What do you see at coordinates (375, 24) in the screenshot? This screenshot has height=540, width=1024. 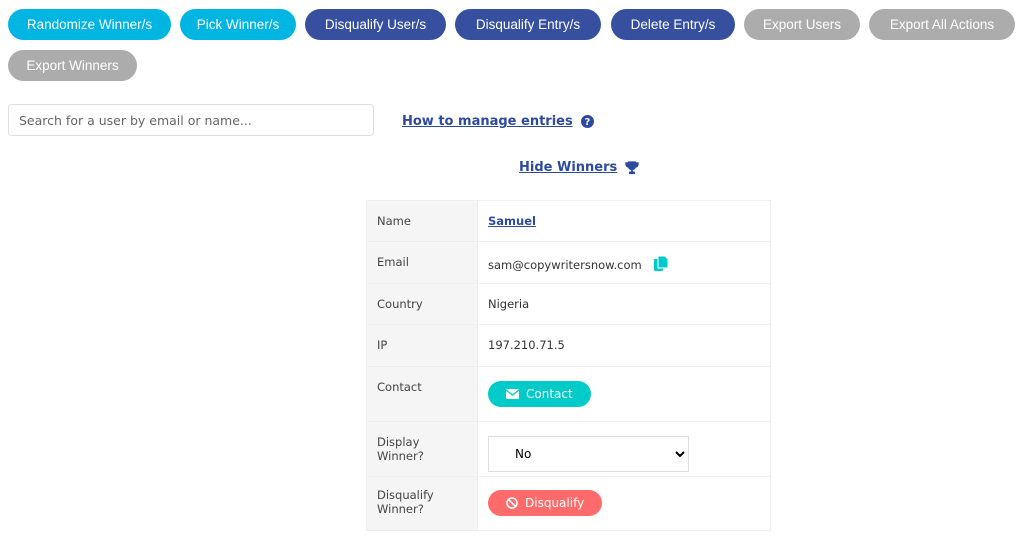 I see `disqualify-users-button: Disqualify User/s` at bounding box center [375, 24].